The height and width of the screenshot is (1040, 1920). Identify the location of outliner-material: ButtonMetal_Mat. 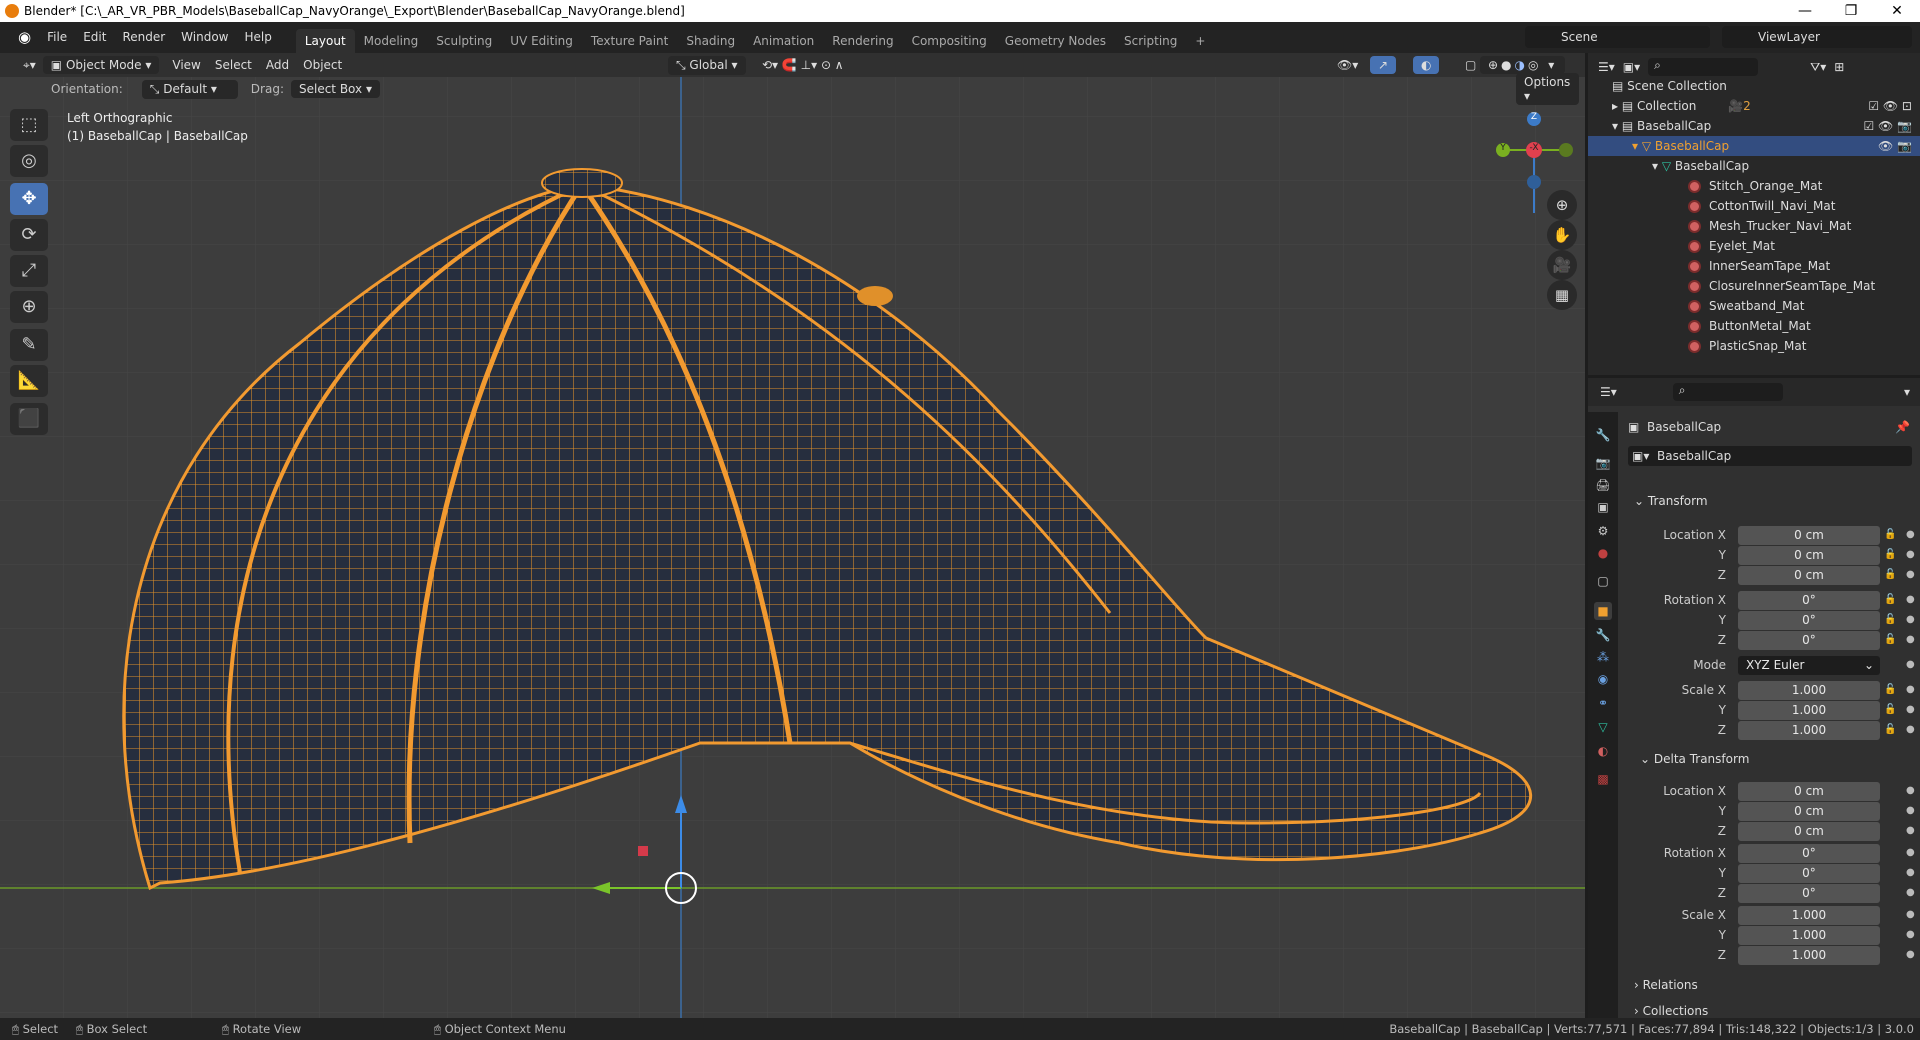
(1754, 326).